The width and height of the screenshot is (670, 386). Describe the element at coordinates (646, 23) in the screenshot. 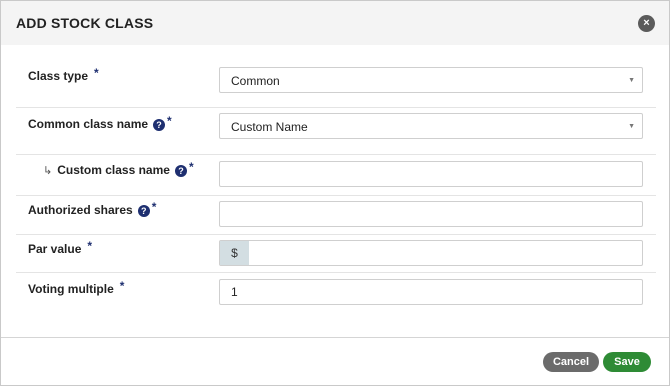

I see `close-icon: ×` at that location.